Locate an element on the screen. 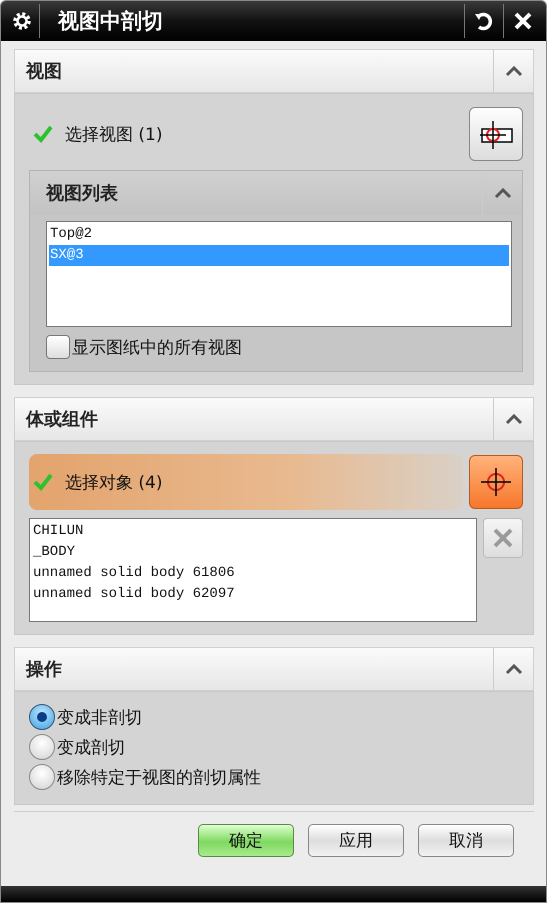 The width and height of the screenshot is (547, 903). section-title: 体或组件 is located at coordinates (61, 419).